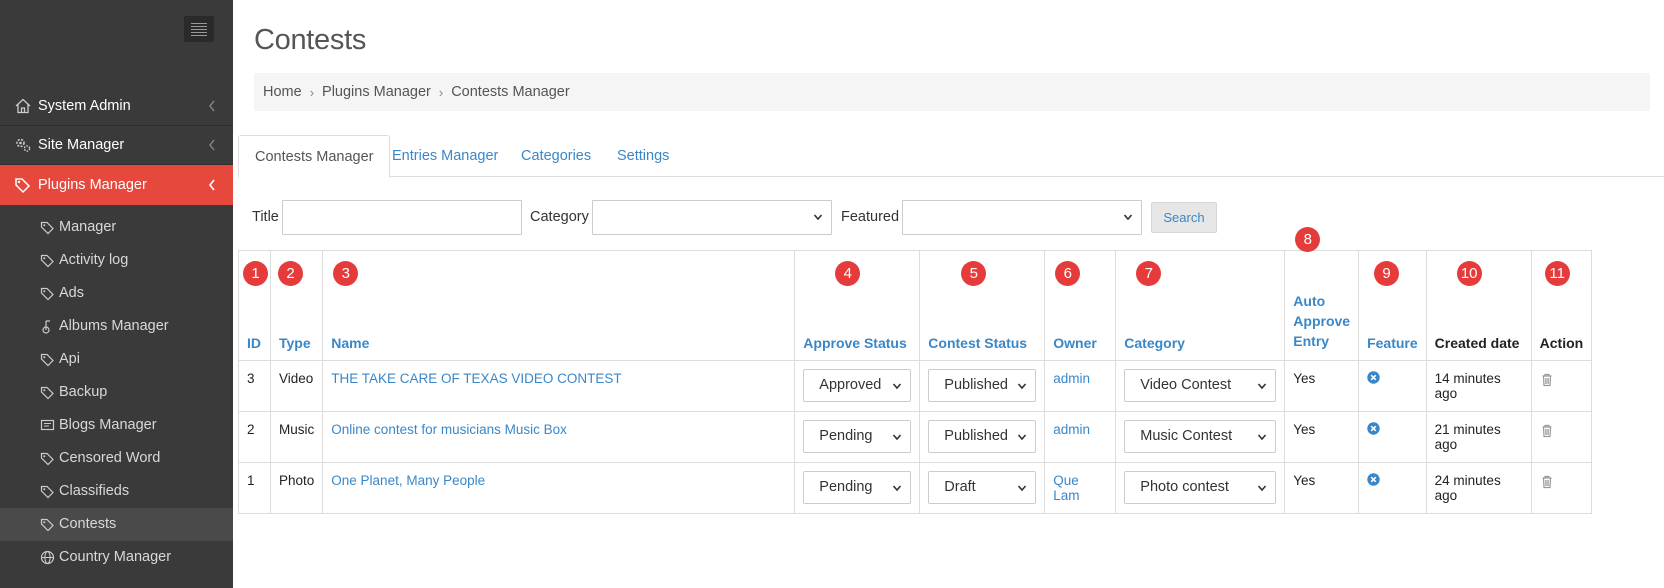 Image resolution: width=1664 pixels, height=588 pixels. What do you see at coordinates (476, 378) in the screenshot?
I see `contest-name-link: THE TAKE CARE OF TEXAS VIDEO CONTEST` at bounding box center [476, 378].